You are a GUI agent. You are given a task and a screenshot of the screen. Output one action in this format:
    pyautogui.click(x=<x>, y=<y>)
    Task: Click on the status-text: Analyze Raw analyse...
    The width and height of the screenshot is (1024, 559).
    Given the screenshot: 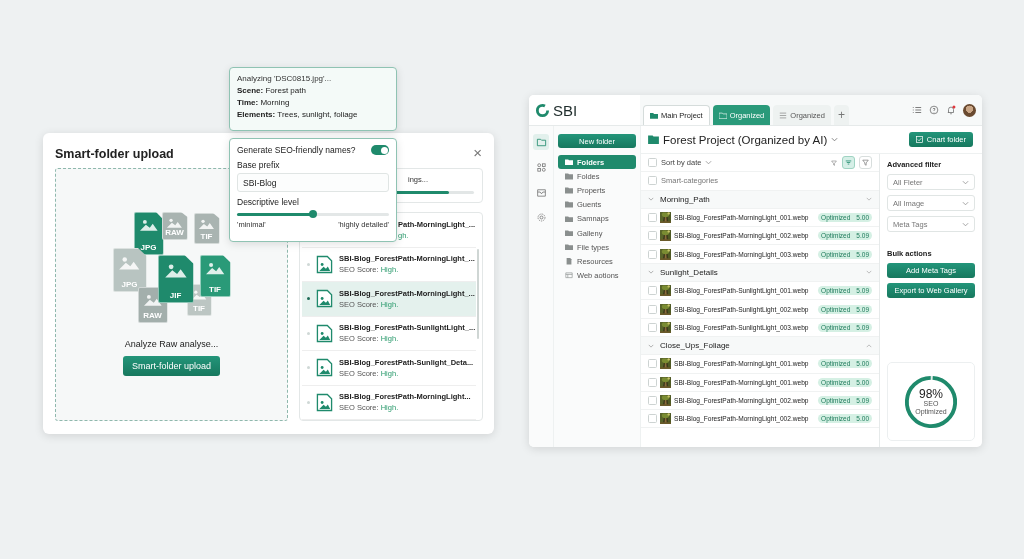 What is the action you would take?
    pyautogui.click(x=171, y=344)
    